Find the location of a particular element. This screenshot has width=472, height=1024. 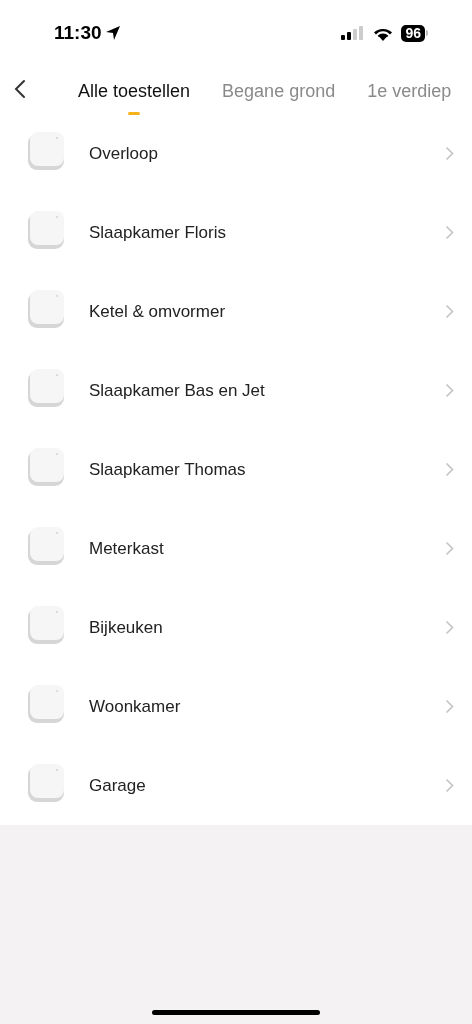

device-name: Garage is located at coordinates (118, 785).